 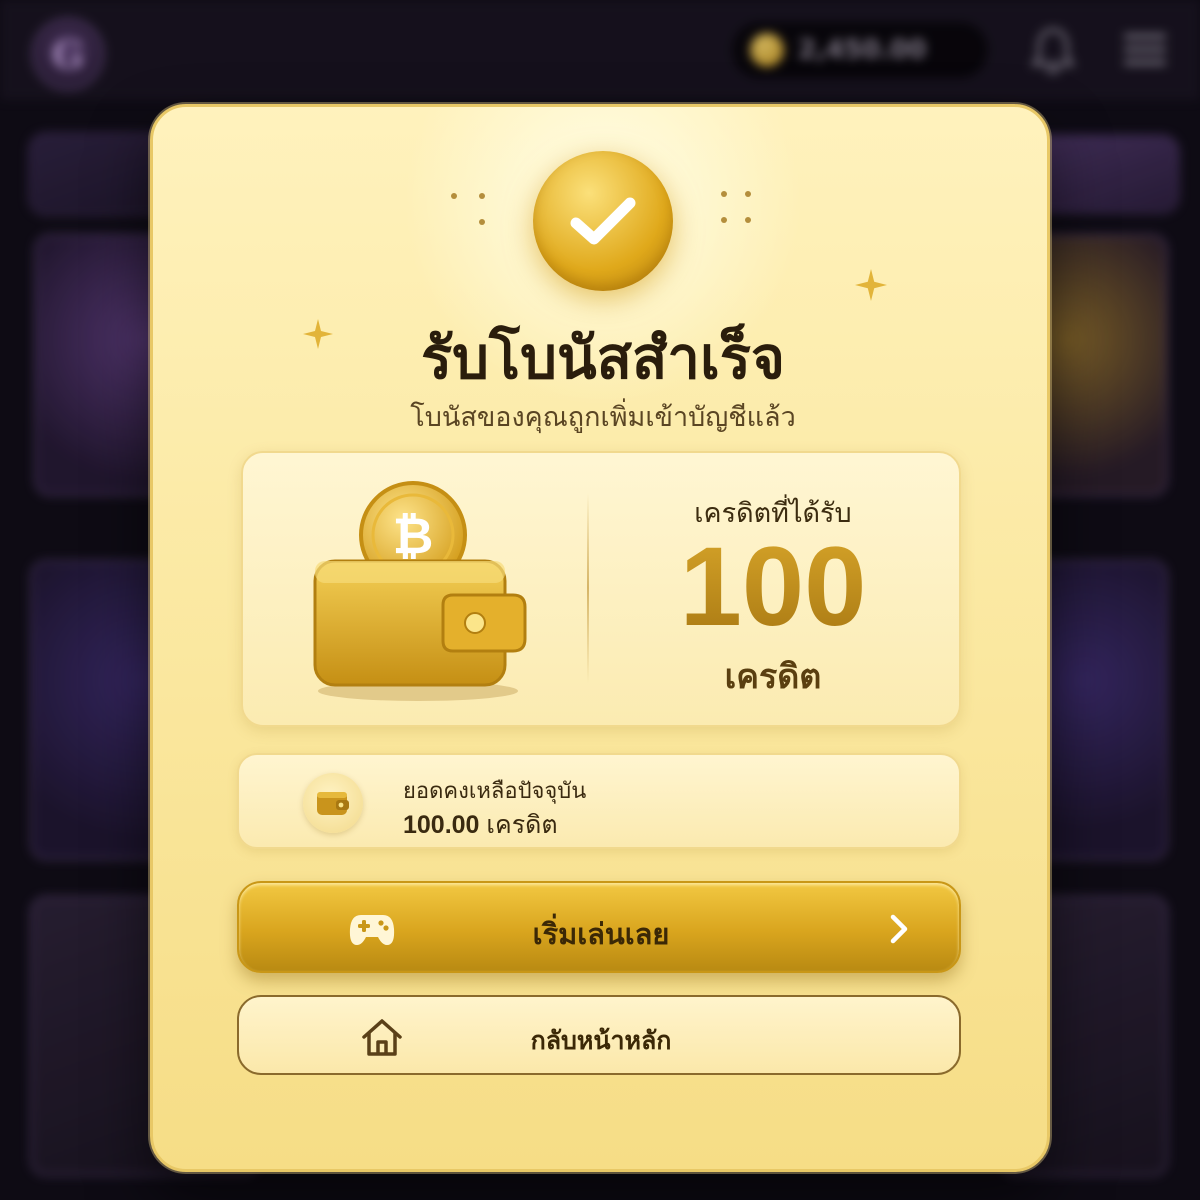 I want to click on start-playing-label: เริ่มเล่นเลย, so click(x=601, y=935).